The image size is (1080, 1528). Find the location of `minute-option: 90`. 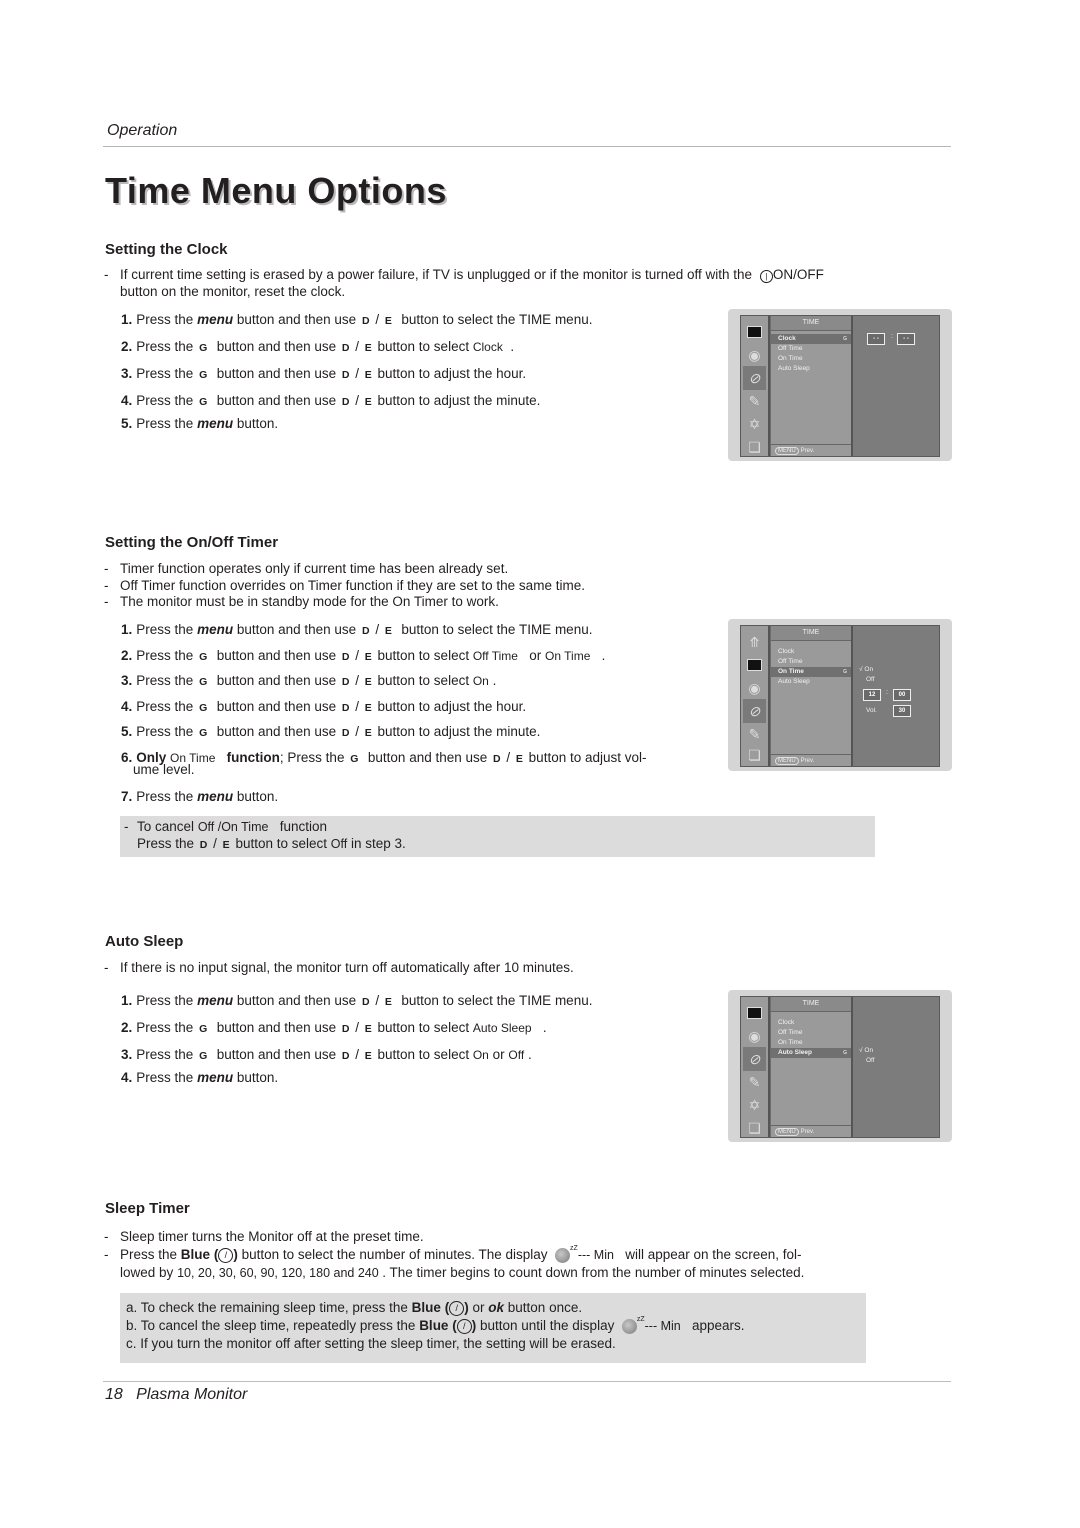

minute-option: 90 is located at coordinates (267, 1273).